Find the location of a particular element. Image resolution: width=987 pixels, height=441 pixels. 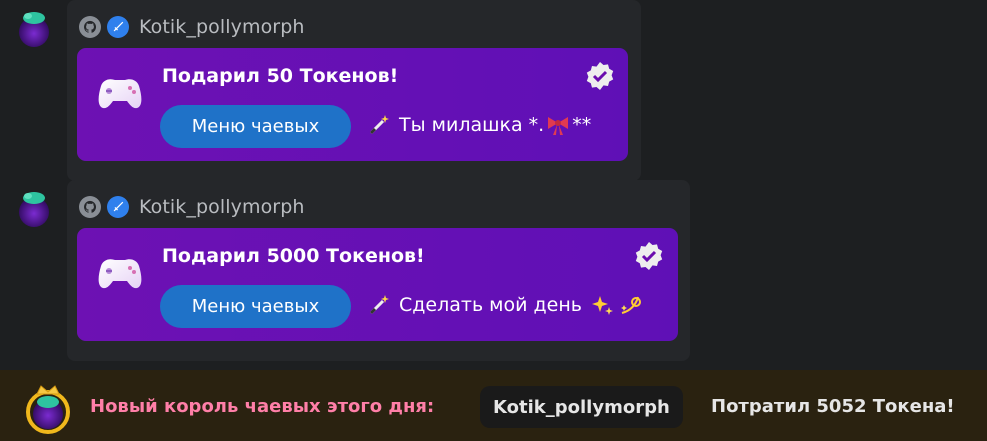

tip-text: Ты милашка *. is located at coordinates (472, 125).